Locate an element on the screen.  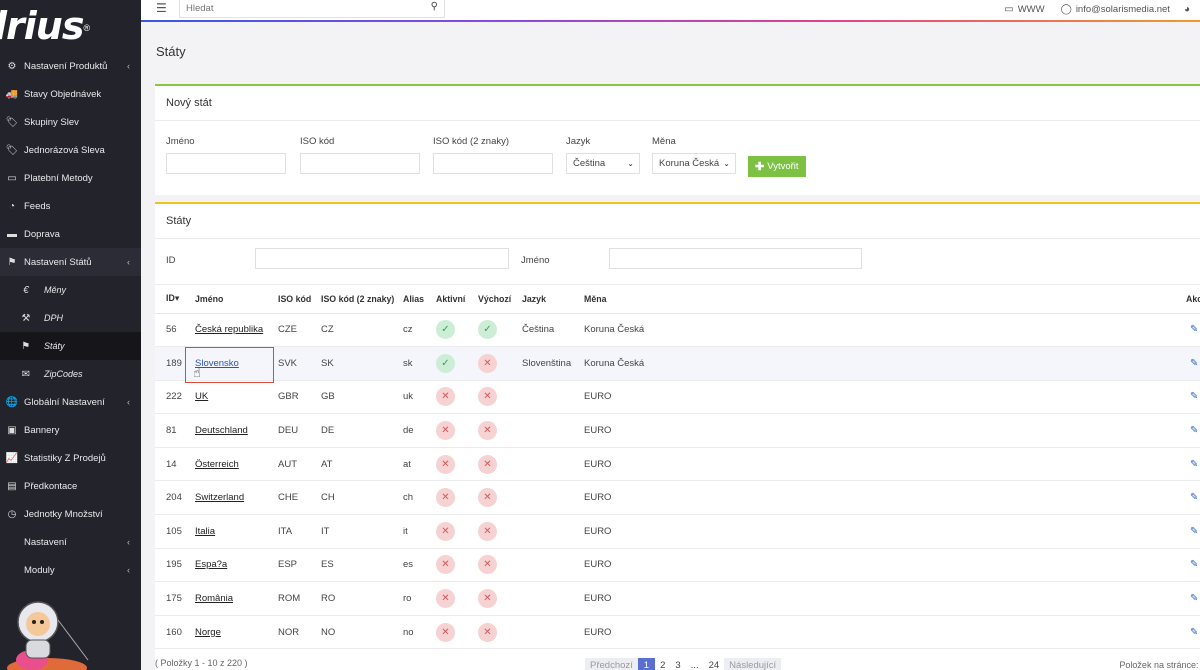
iso-field is located at coordinates (360, 163).